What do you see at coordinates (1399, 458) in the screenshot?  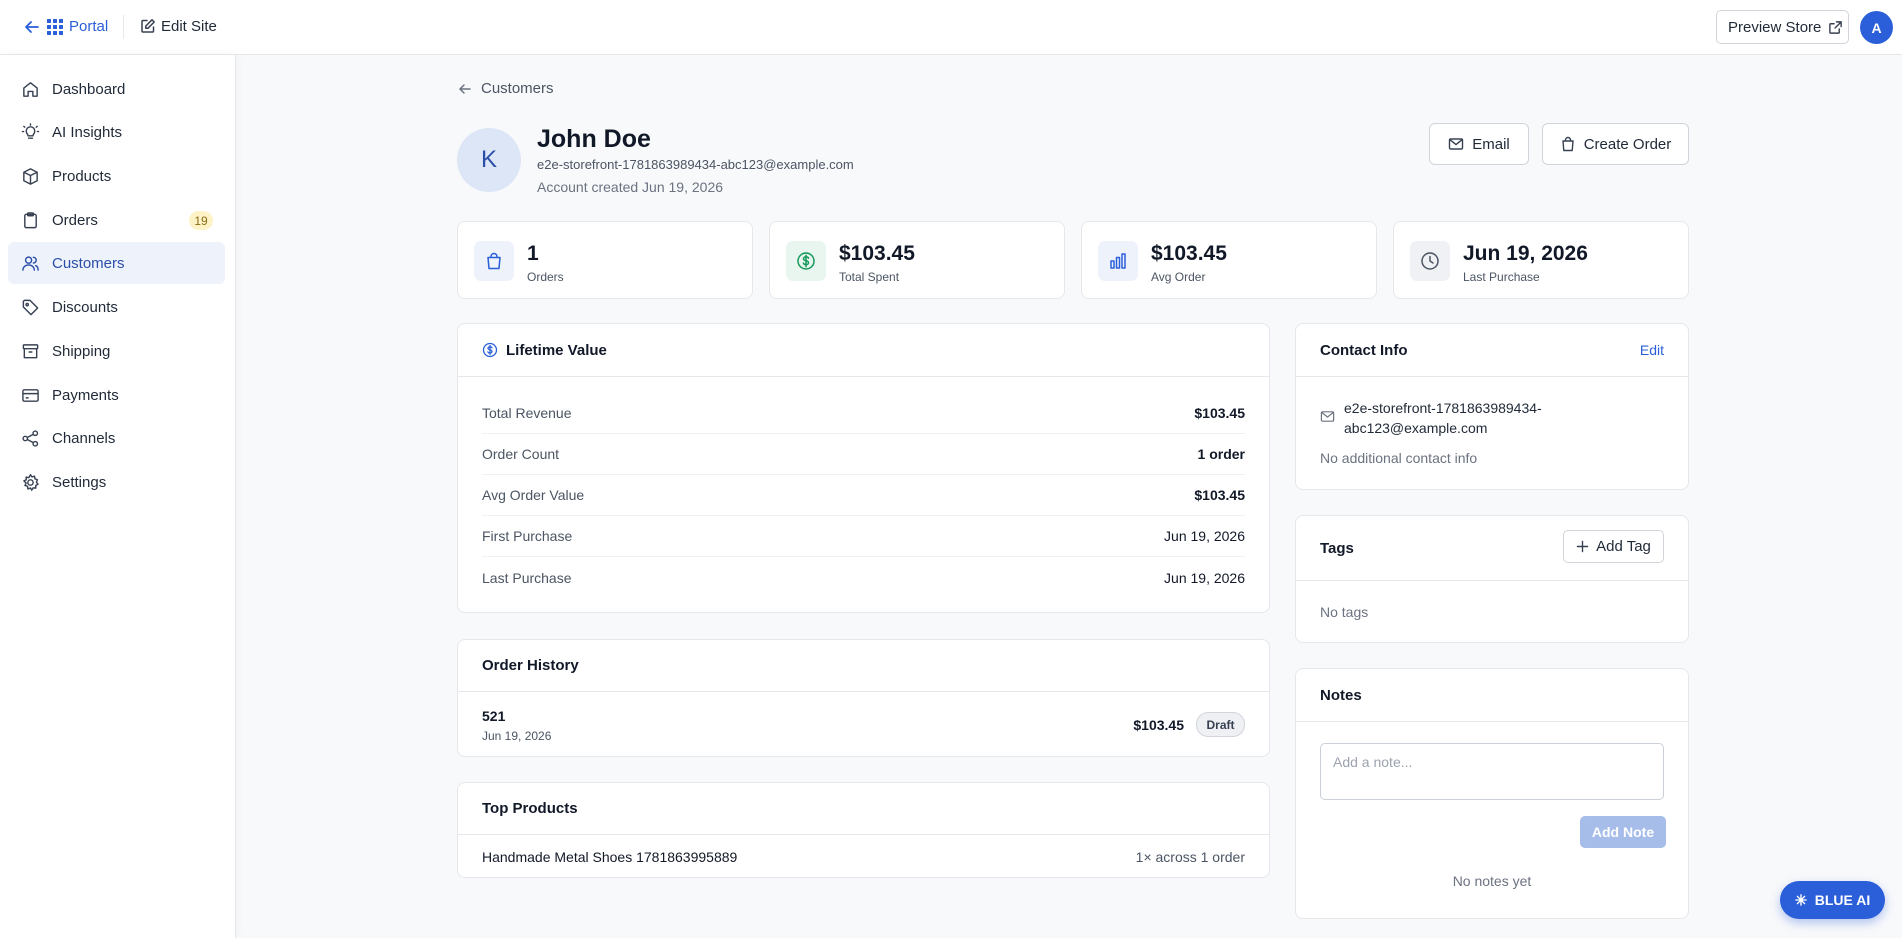 I see `no-contact-info-text: No additional contact info` at bounding box center [1399, 458].